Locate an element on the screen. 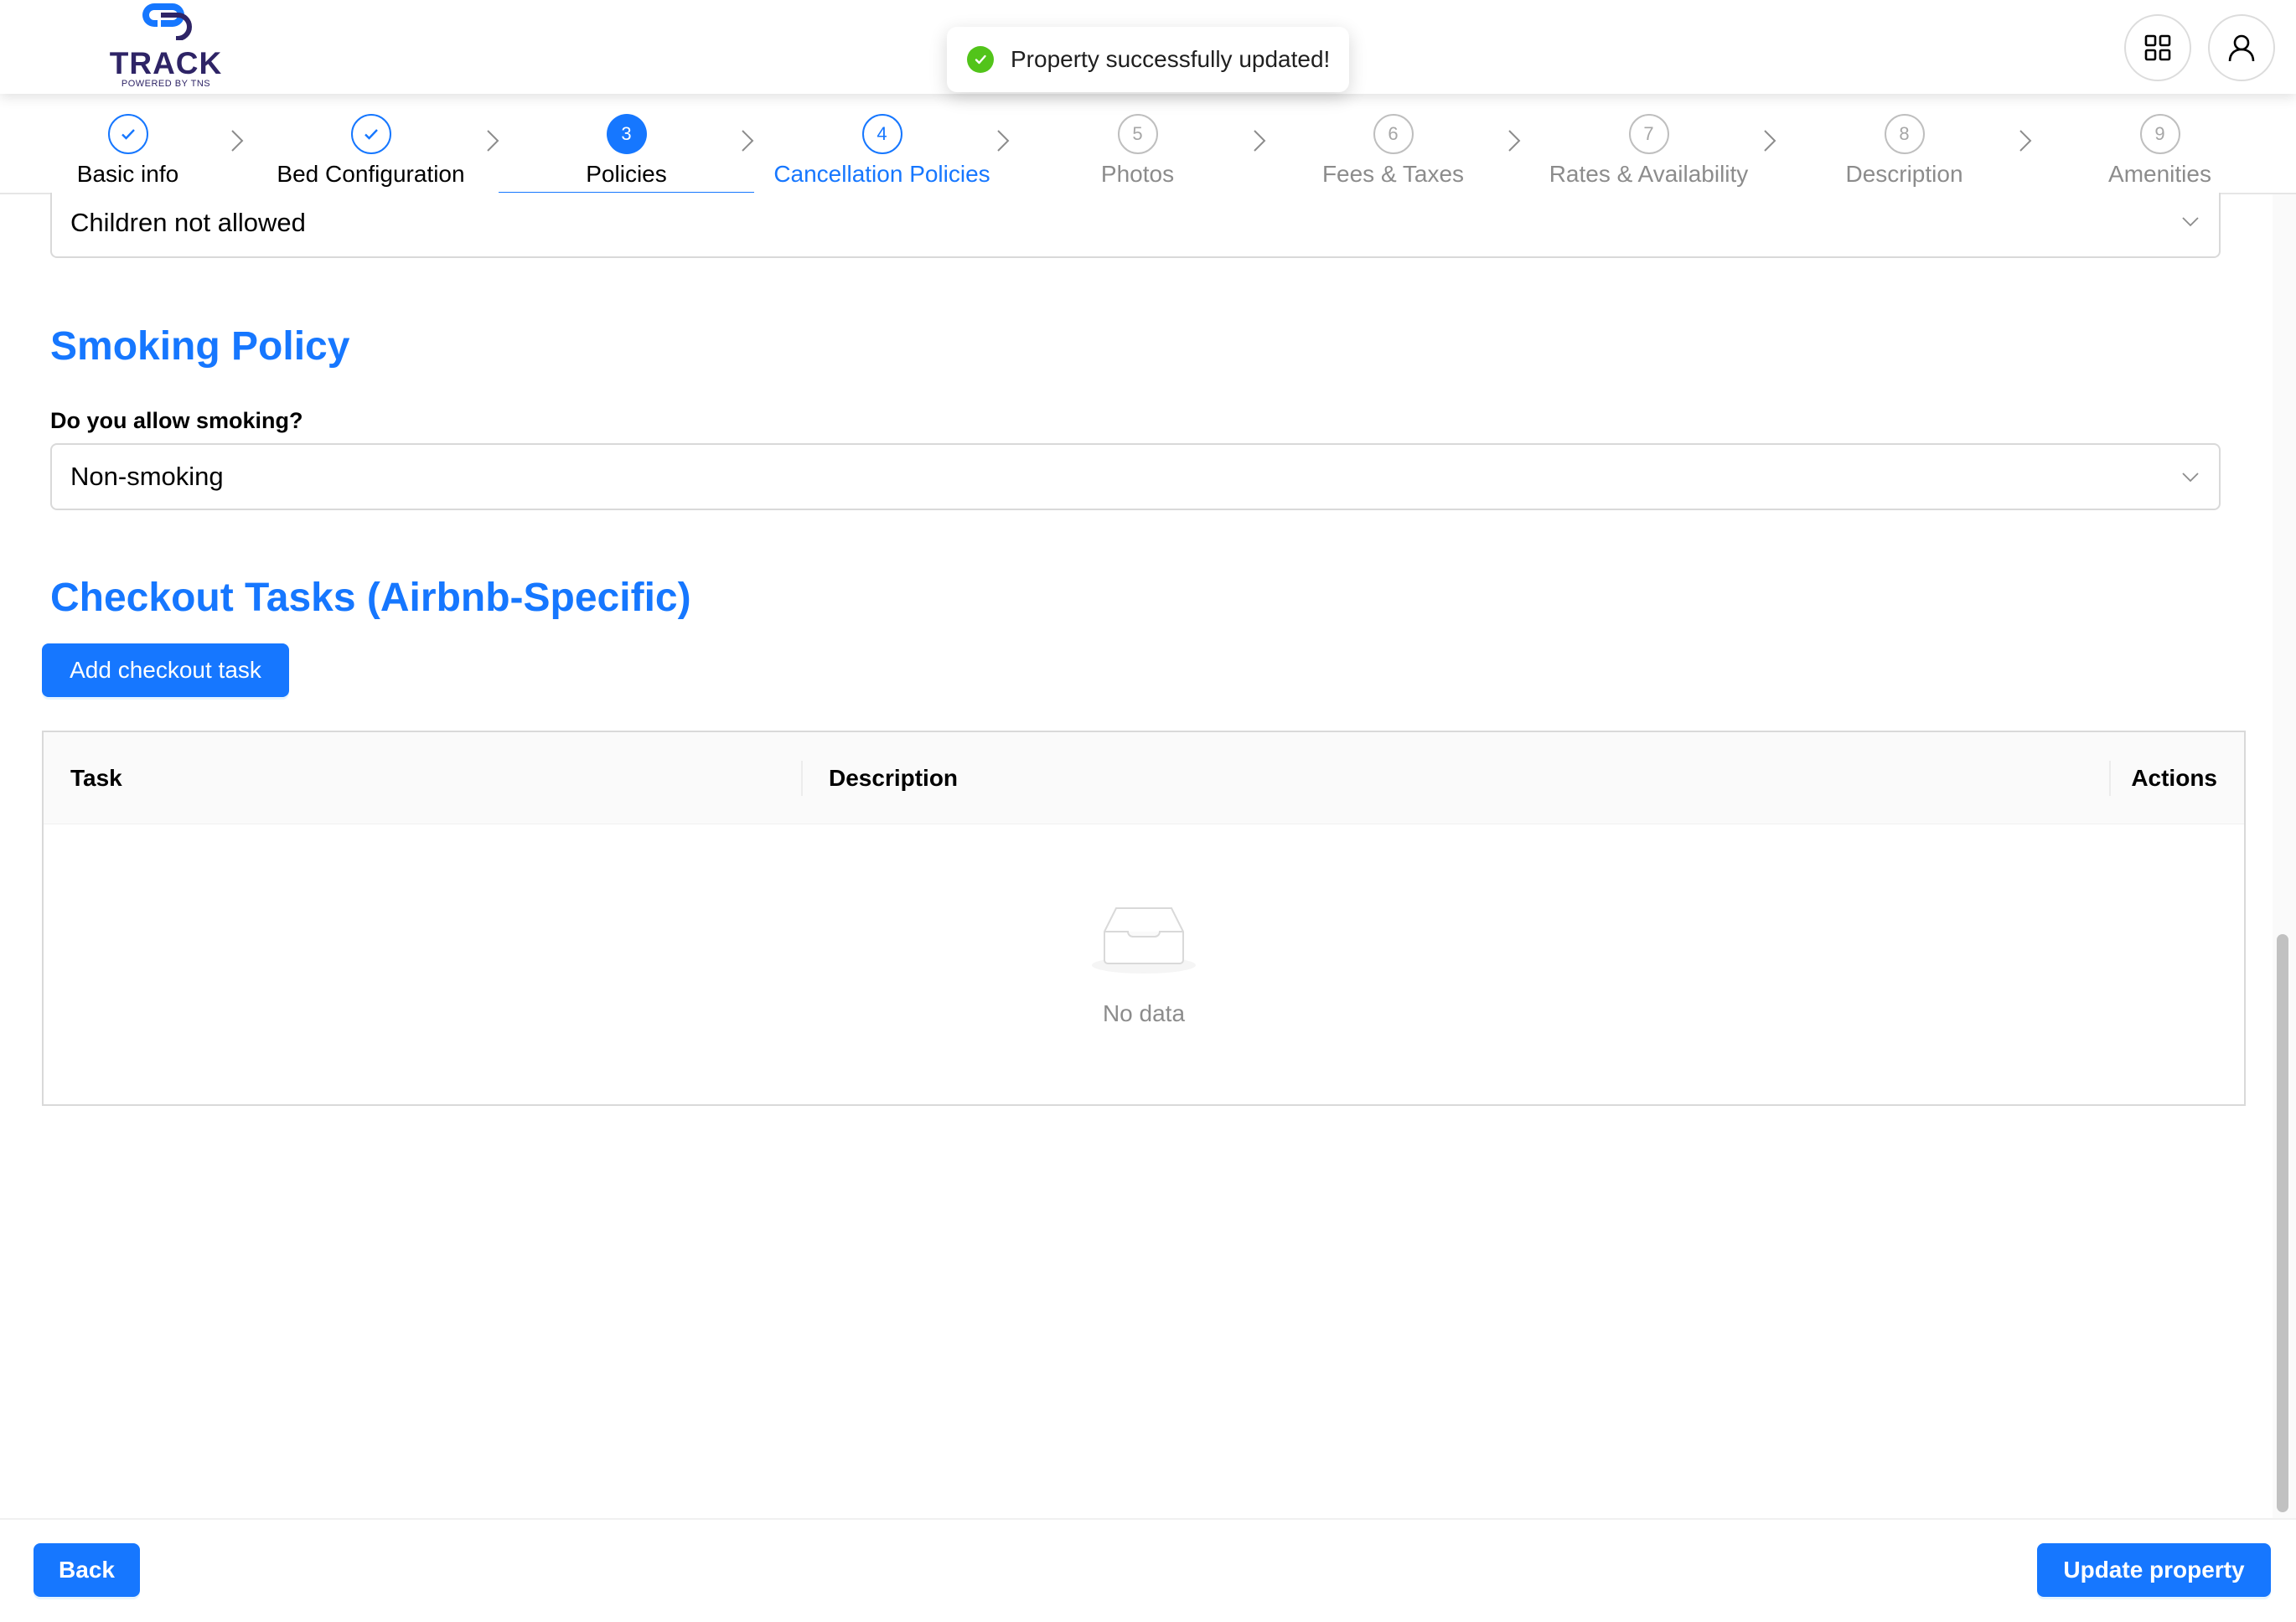  no-data-text: No data is located at coordinates (1144, 1013).